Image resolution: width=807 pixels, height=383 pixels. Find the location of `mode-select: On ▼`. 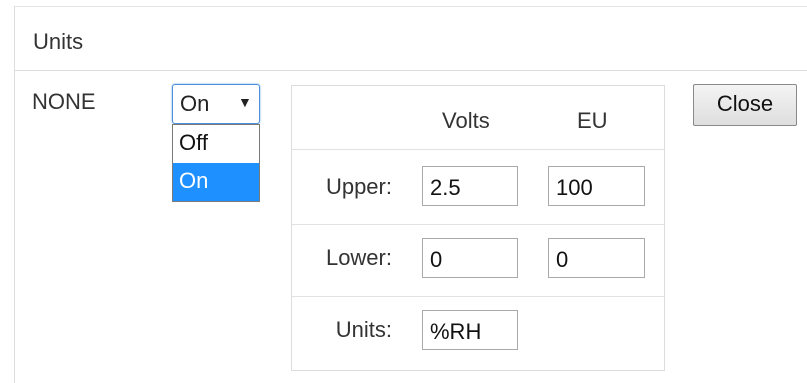

mode-select: On ▼ is located at coordinates (216, 104).